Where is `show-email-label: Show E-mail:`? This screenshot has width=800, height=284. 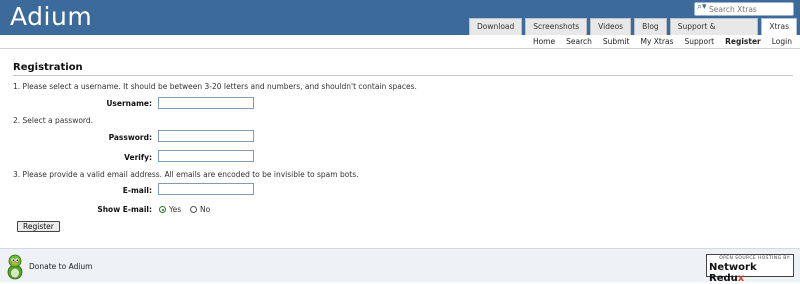 show-email-label: Show E-mail: is located at coordinates (124, 209).